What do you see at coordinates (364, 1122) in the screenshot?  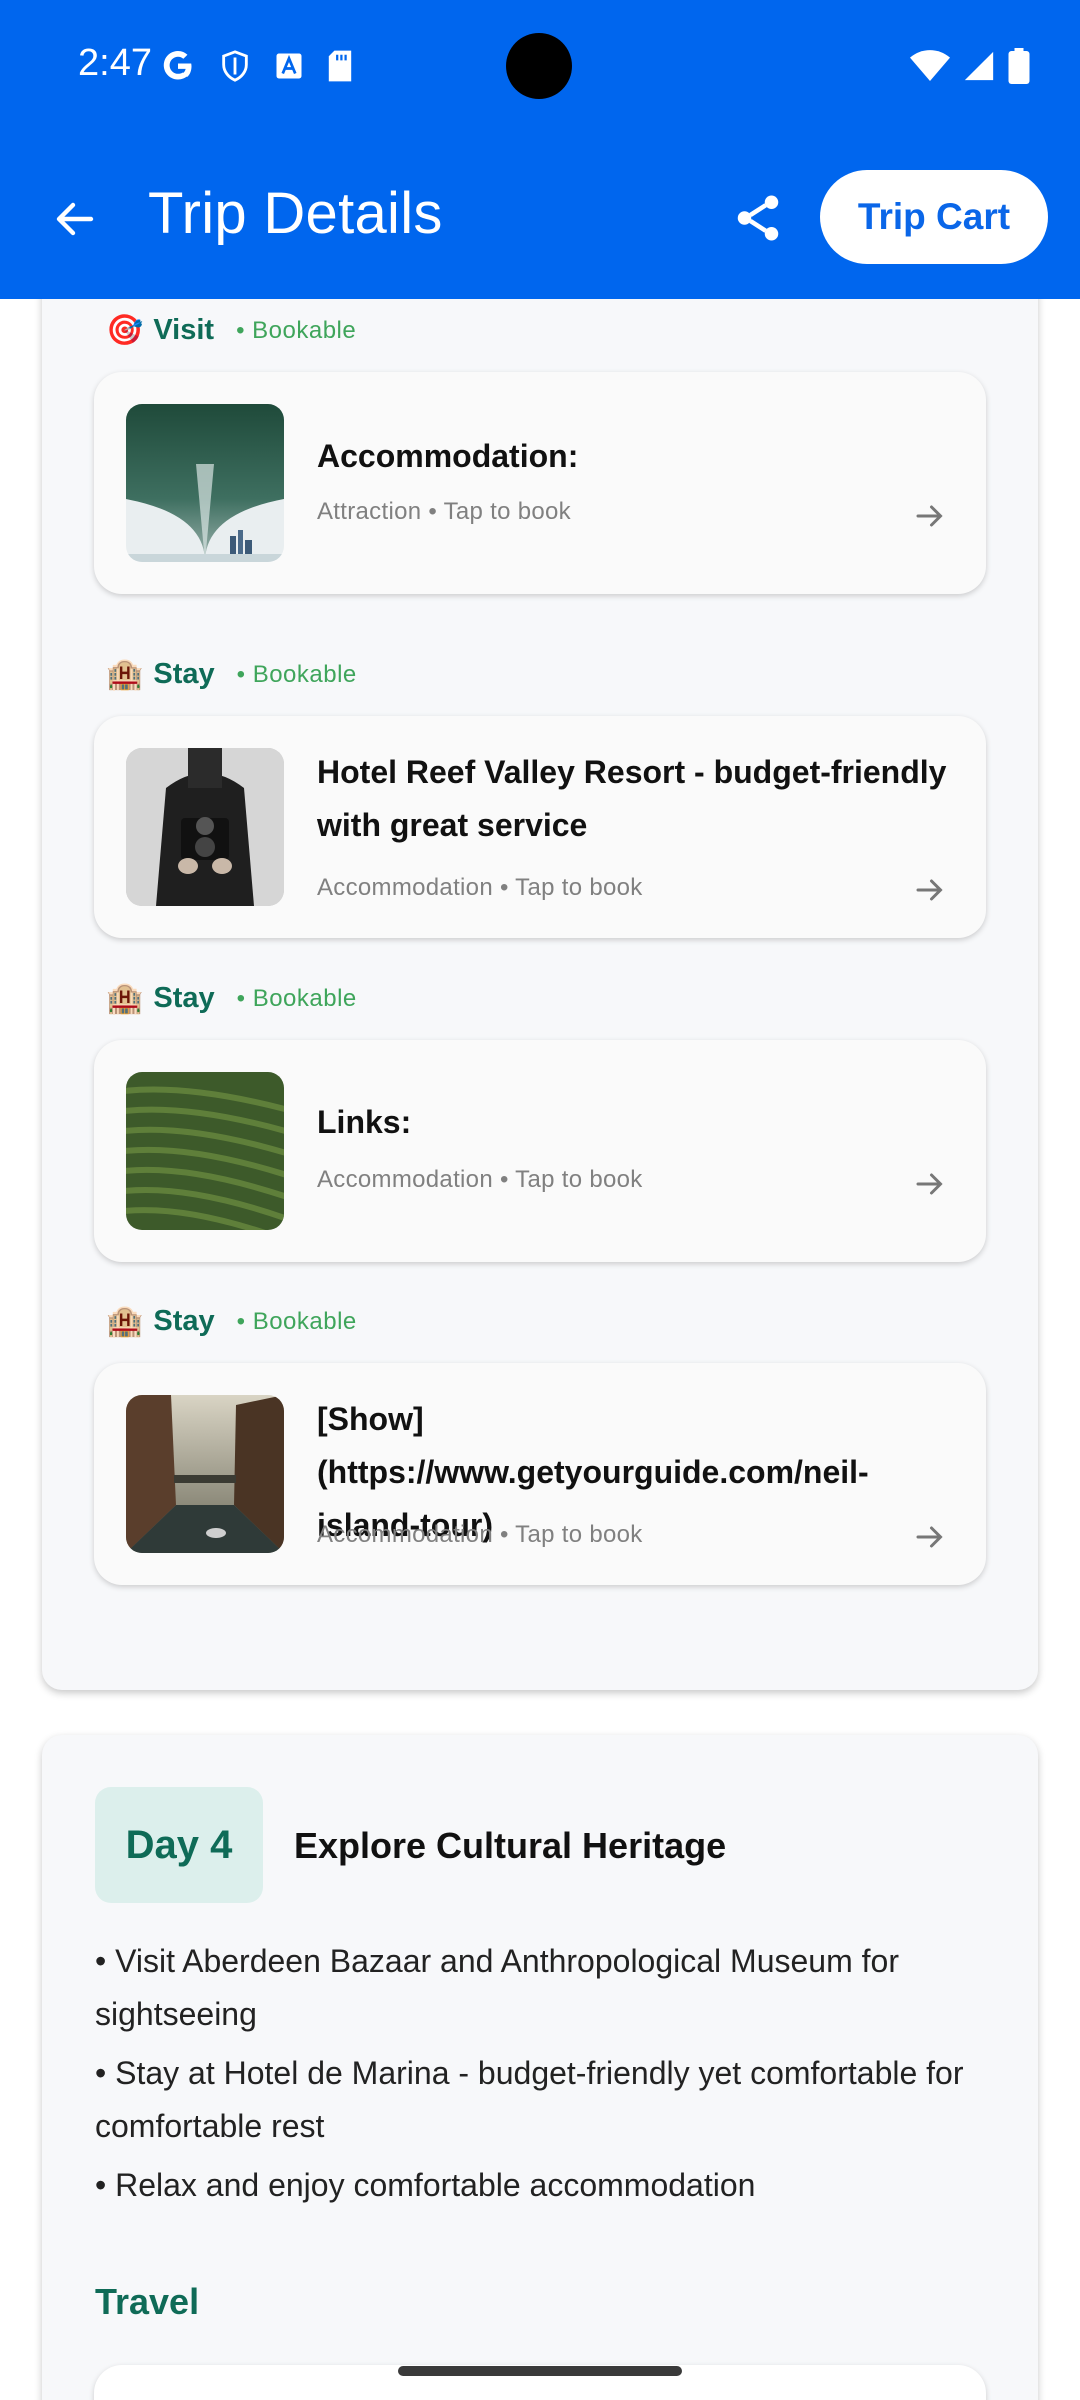 I see `item-title: Links:` at bounding box center [364, 1122].